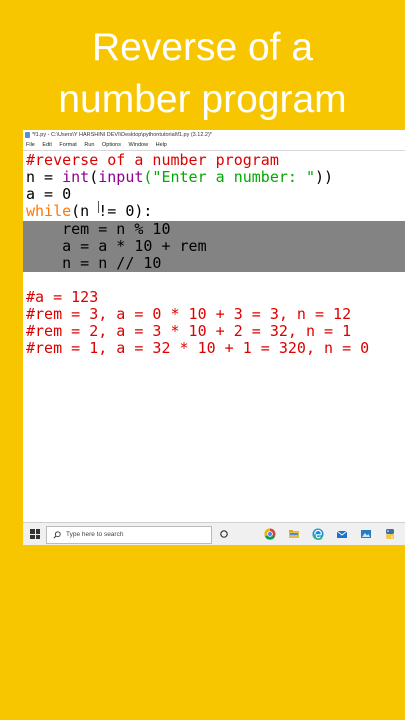 The image size is (405, 720). I want to click on headline-line-2: number program, so click(202, 99).